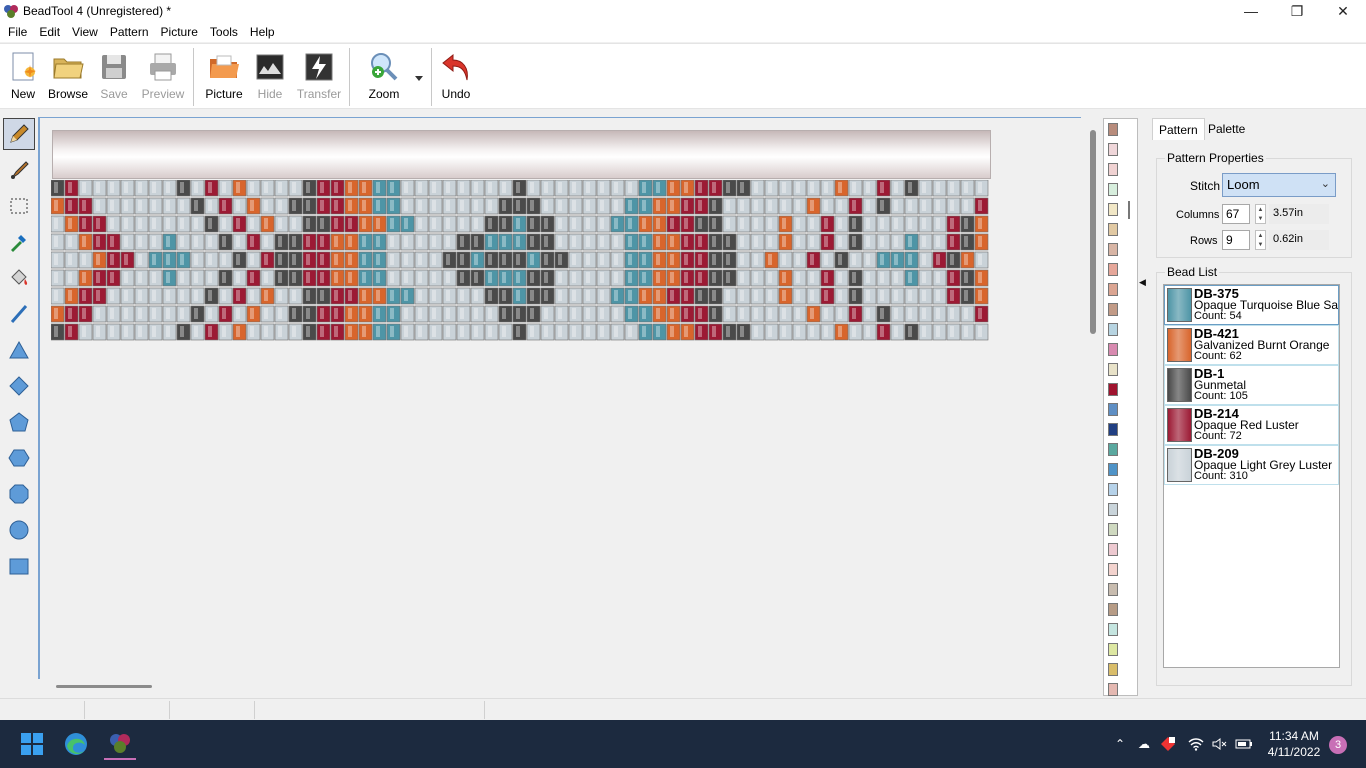 The image size is (1366, 768). Describe the element at coordinates (319, 79) in the screenshot. I see `transfer-button: Transfer` at that location.